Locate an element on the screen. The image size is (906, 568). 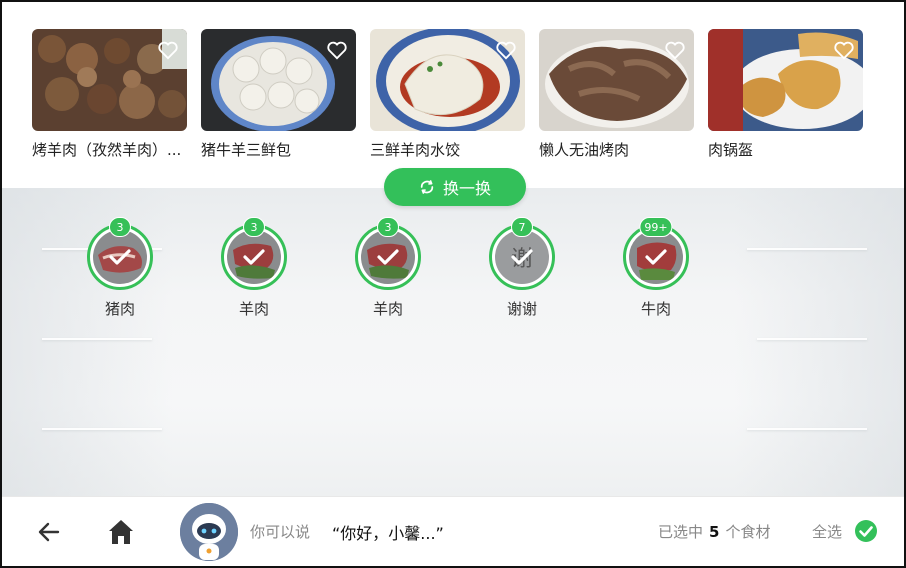
refresh-button: 换一换 is located at coordinates (455, 187).